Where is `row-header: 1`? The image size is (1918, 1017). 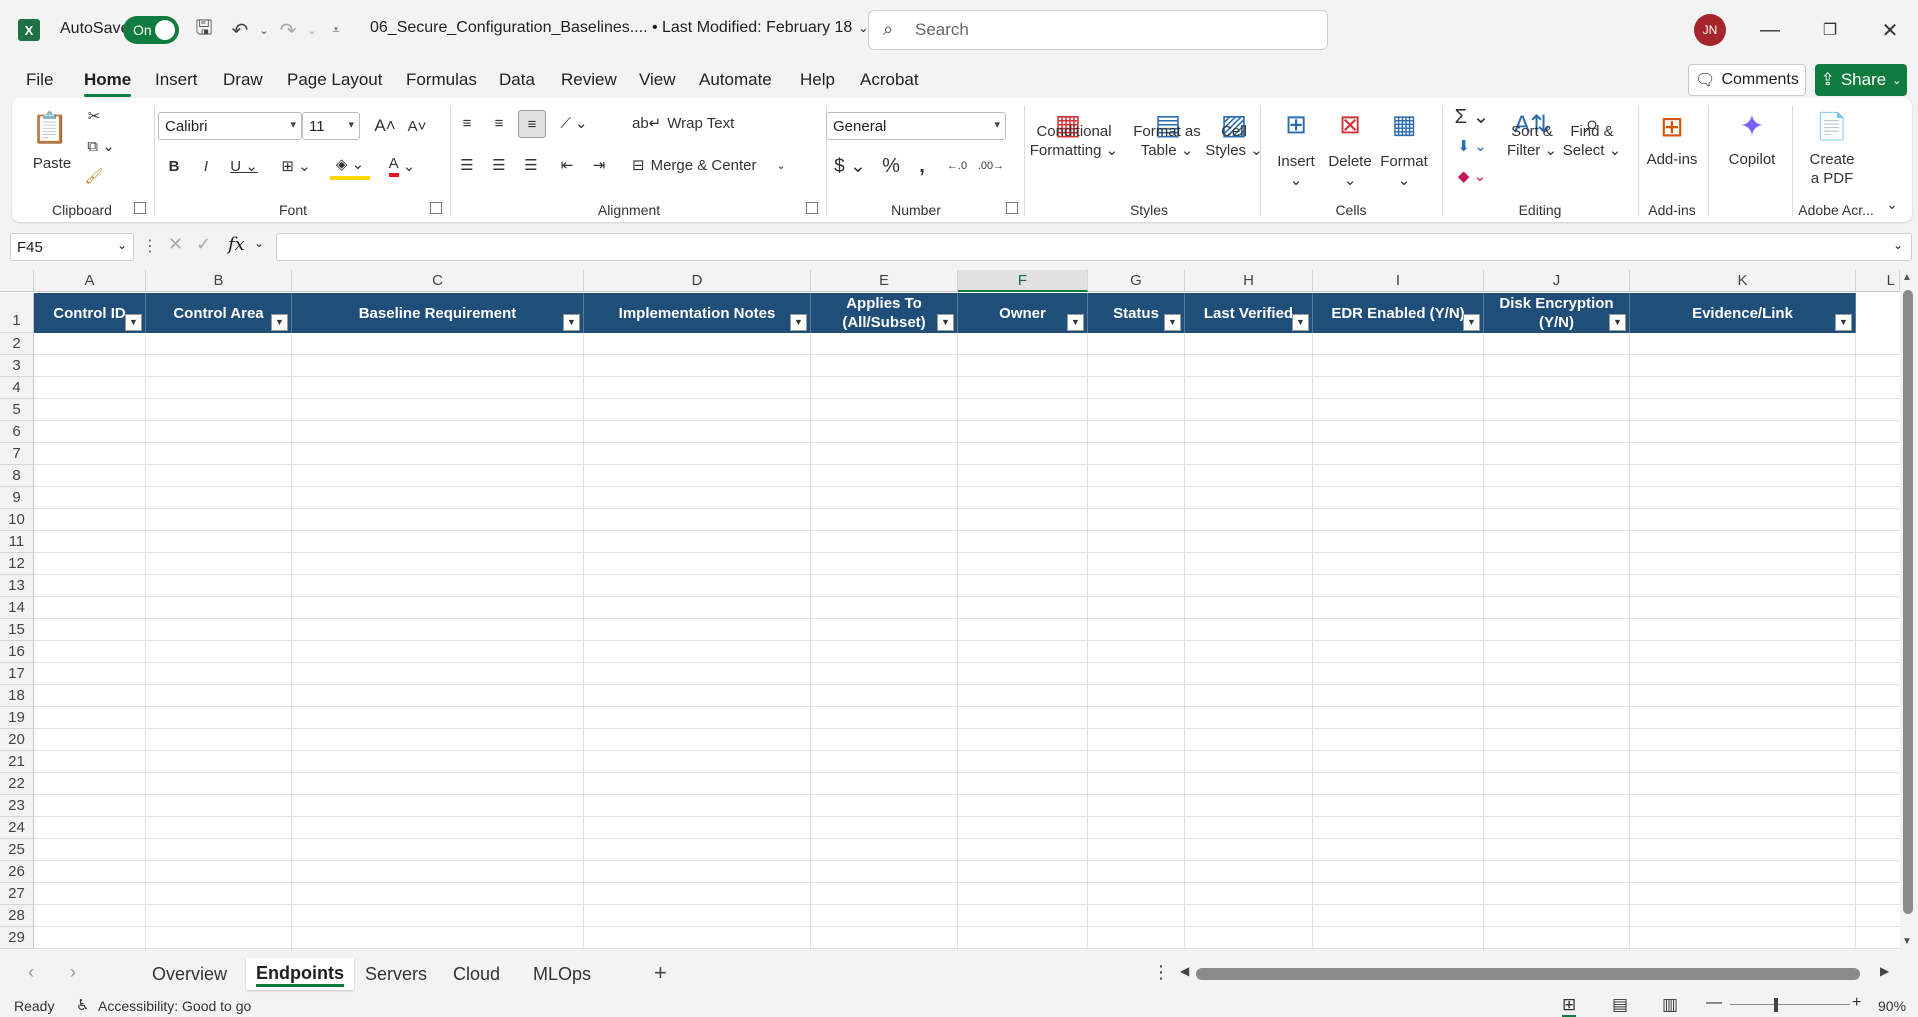 row-header: 1 is located at coordinates (17, 313).